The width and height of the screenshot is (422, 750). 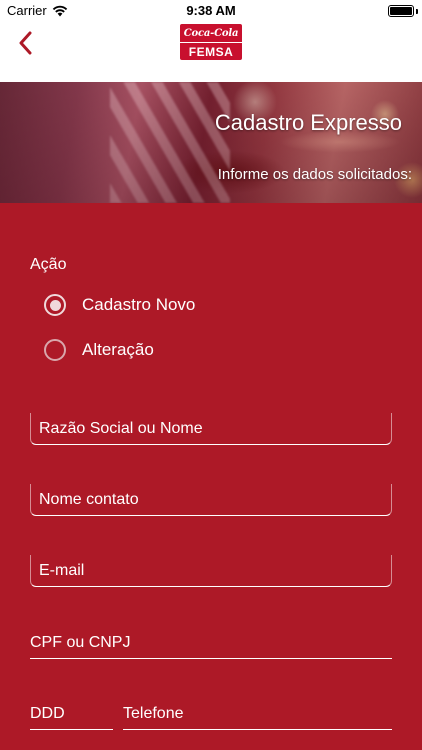 What do you see at coordinates (211, 571) in the screenshot?
I see `email-input: E-mail` at bounding box center [211, 571].